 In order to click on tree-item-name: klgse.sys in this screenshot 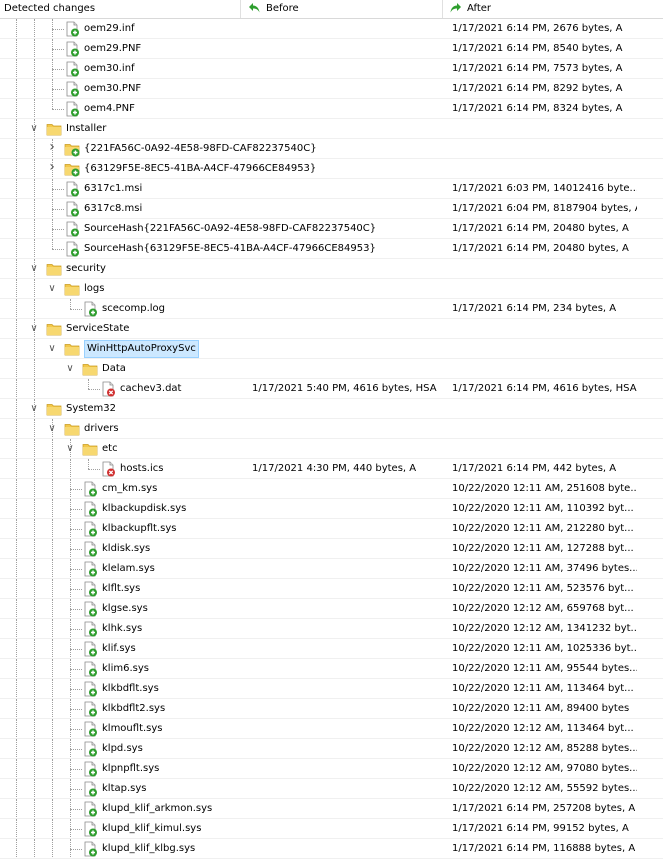, I will do `click(125, 609)`.